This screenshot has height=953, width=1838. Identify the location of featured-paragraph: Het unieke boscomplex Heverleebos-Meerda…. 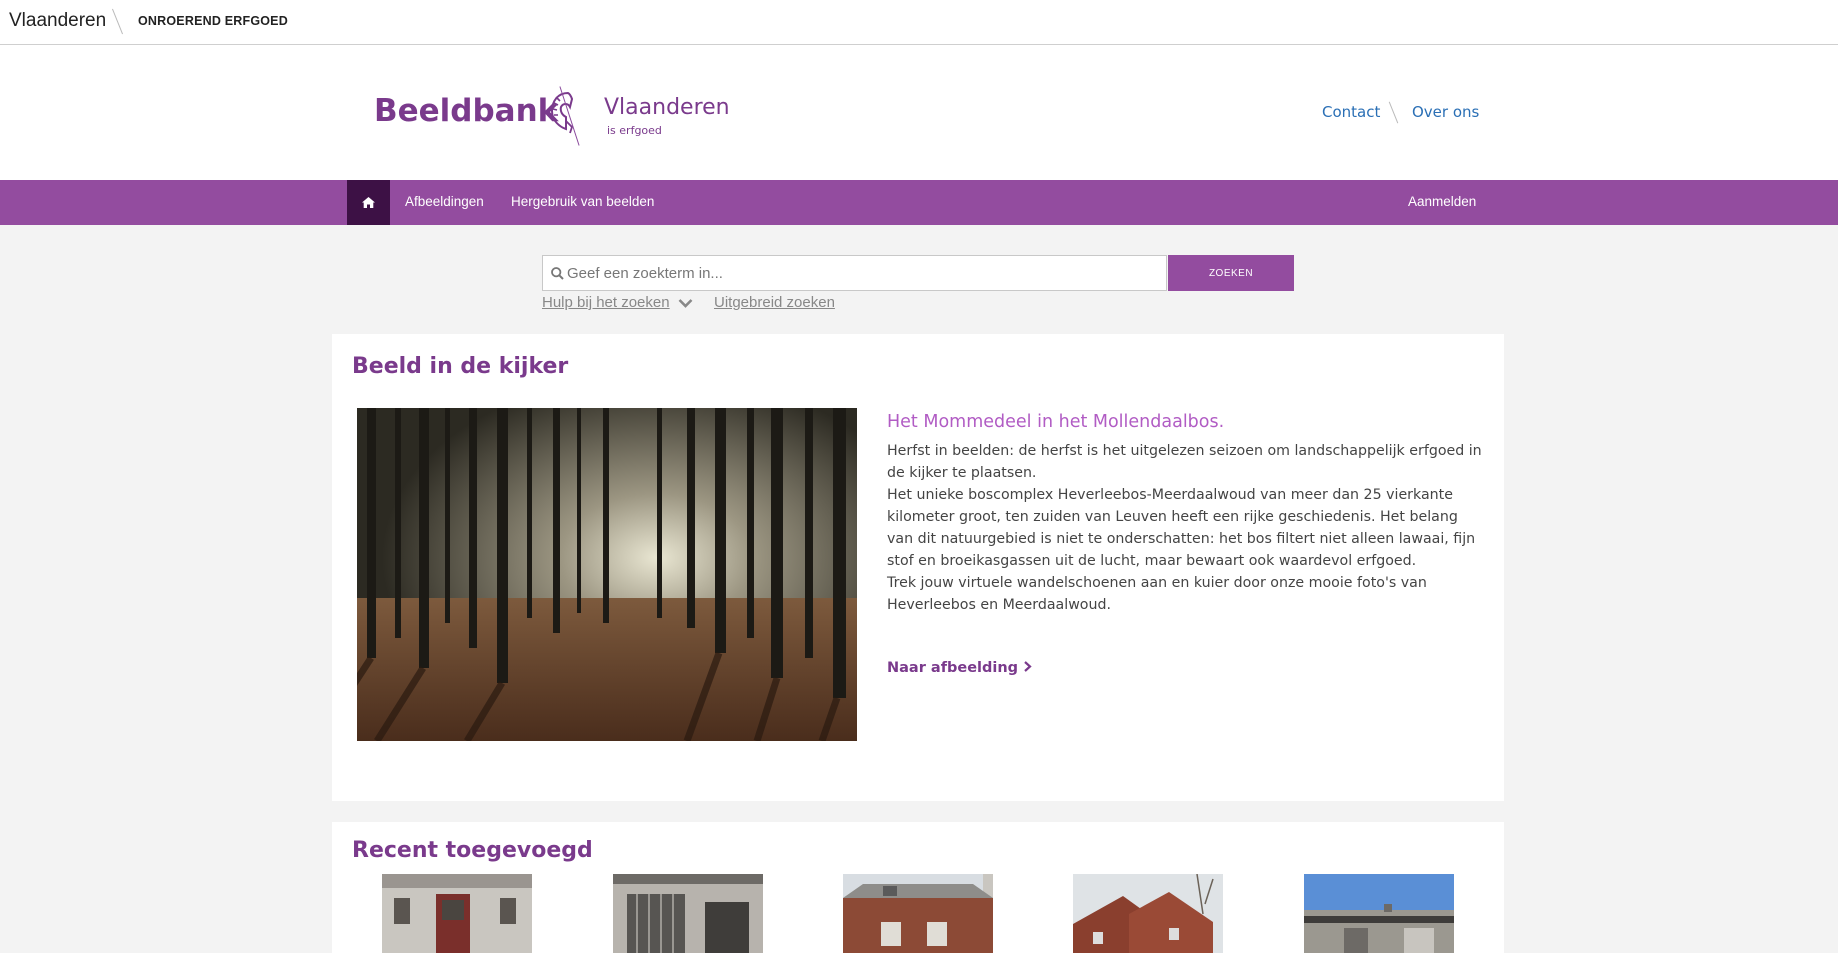
(1181, 528).